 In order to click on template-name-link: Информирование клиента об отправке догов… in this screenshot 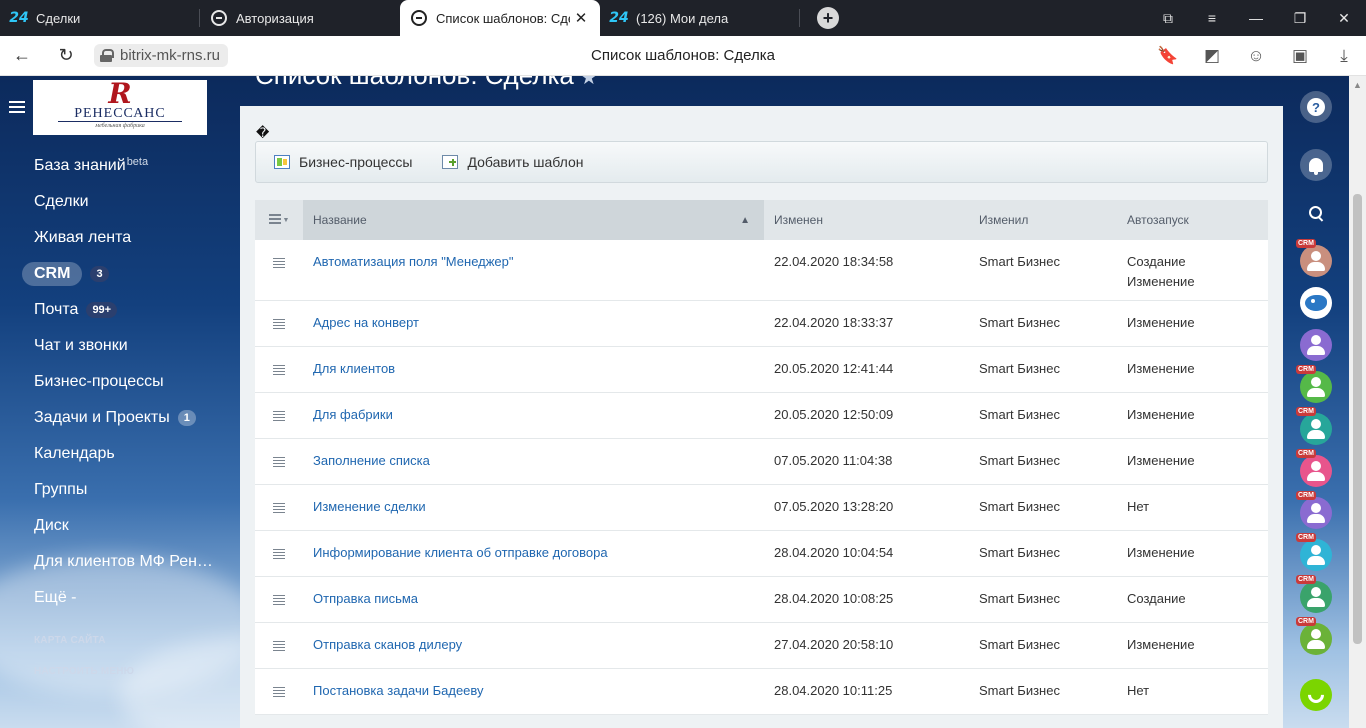, I will do `click(533, 553)`.